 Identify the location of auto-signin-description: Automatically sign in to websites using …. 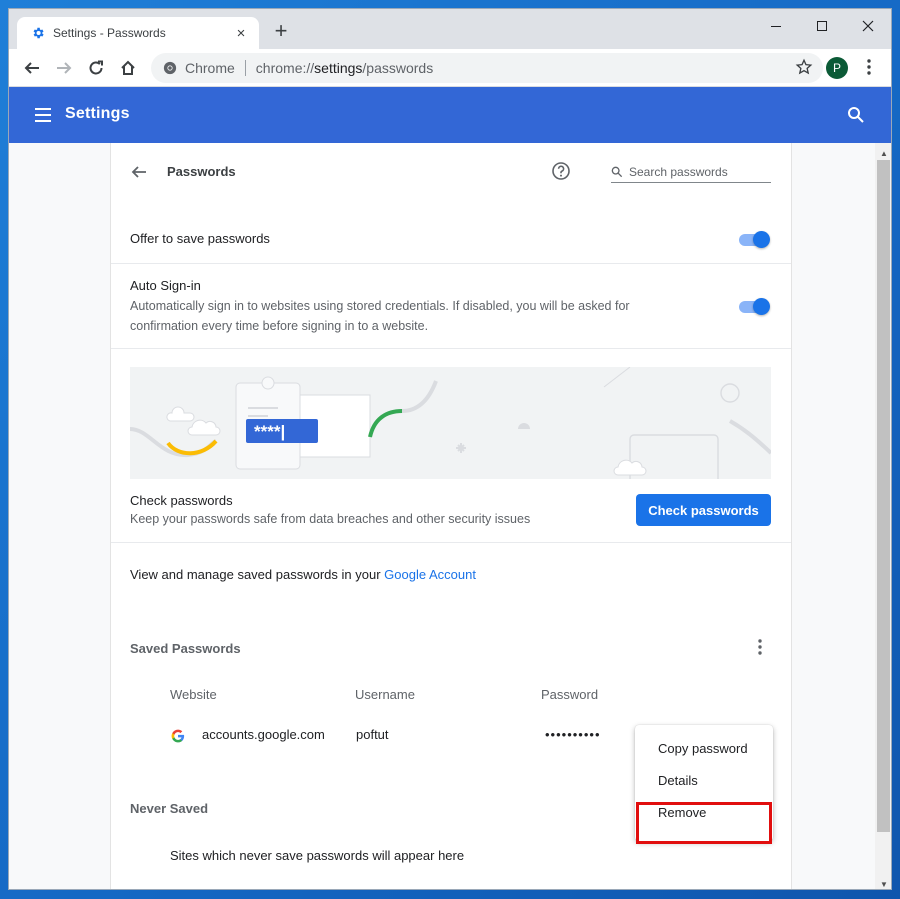
(380, 316).